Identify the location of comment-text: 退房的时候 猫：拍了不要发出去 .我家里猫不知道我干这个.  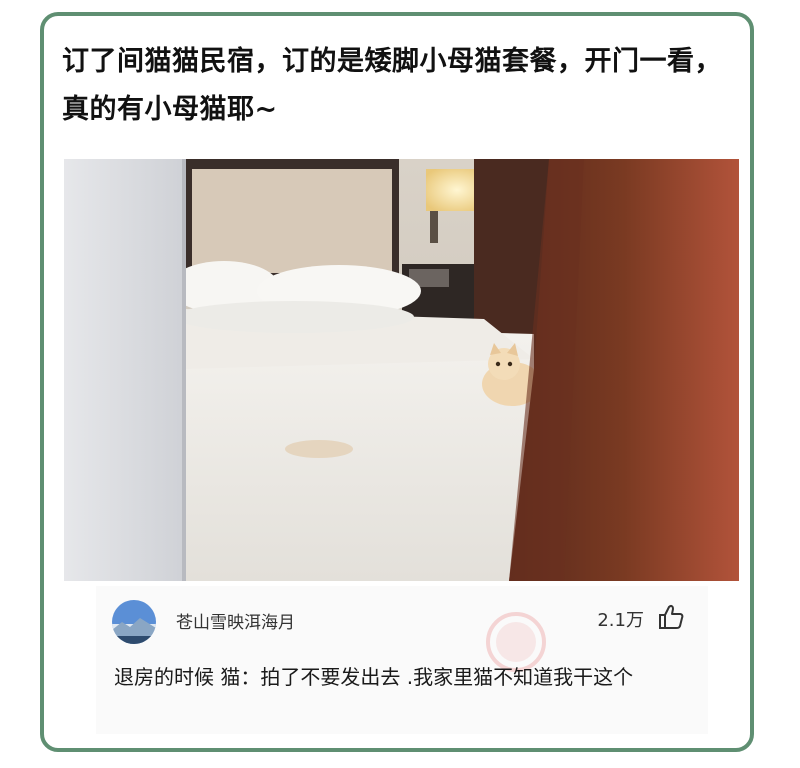
(374, 677).